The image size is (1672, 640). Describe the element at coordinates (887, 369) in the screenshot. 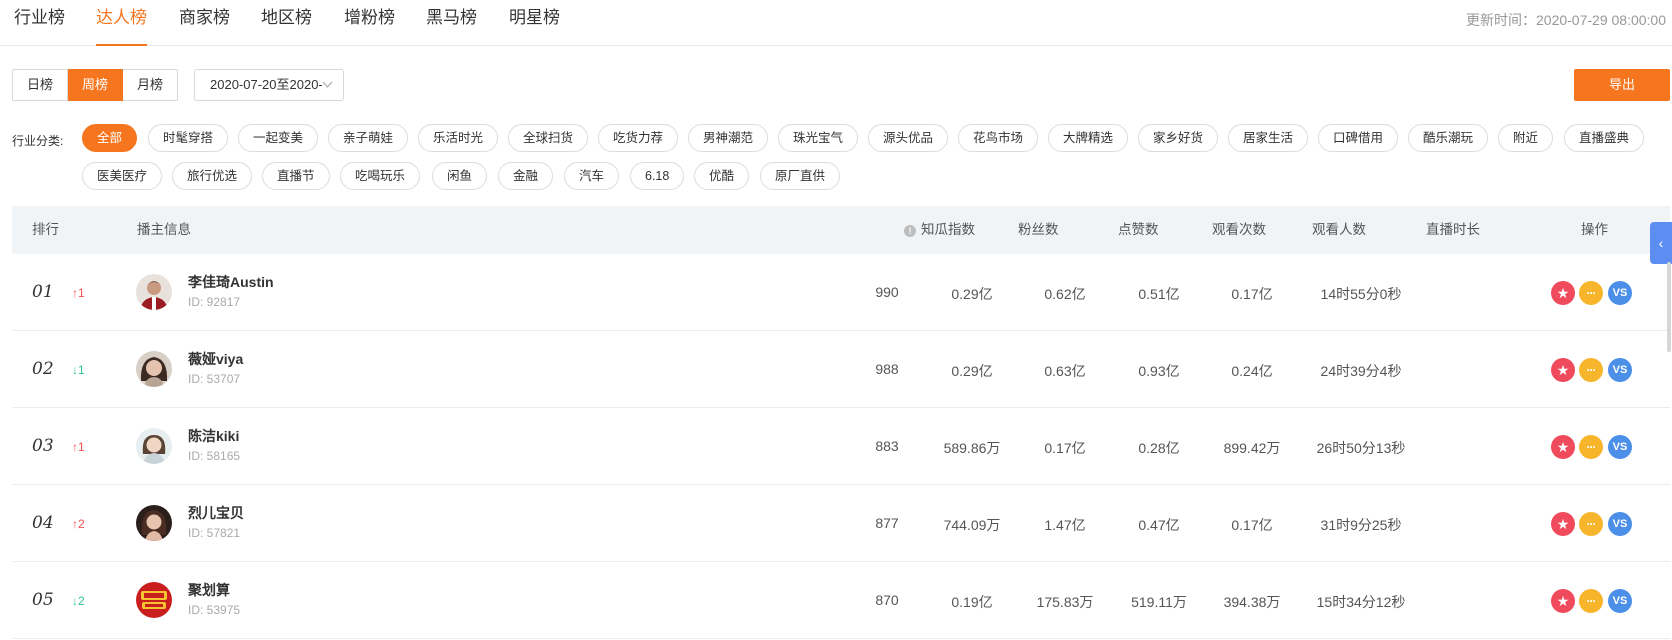

I see `index-value: 988` at that location.